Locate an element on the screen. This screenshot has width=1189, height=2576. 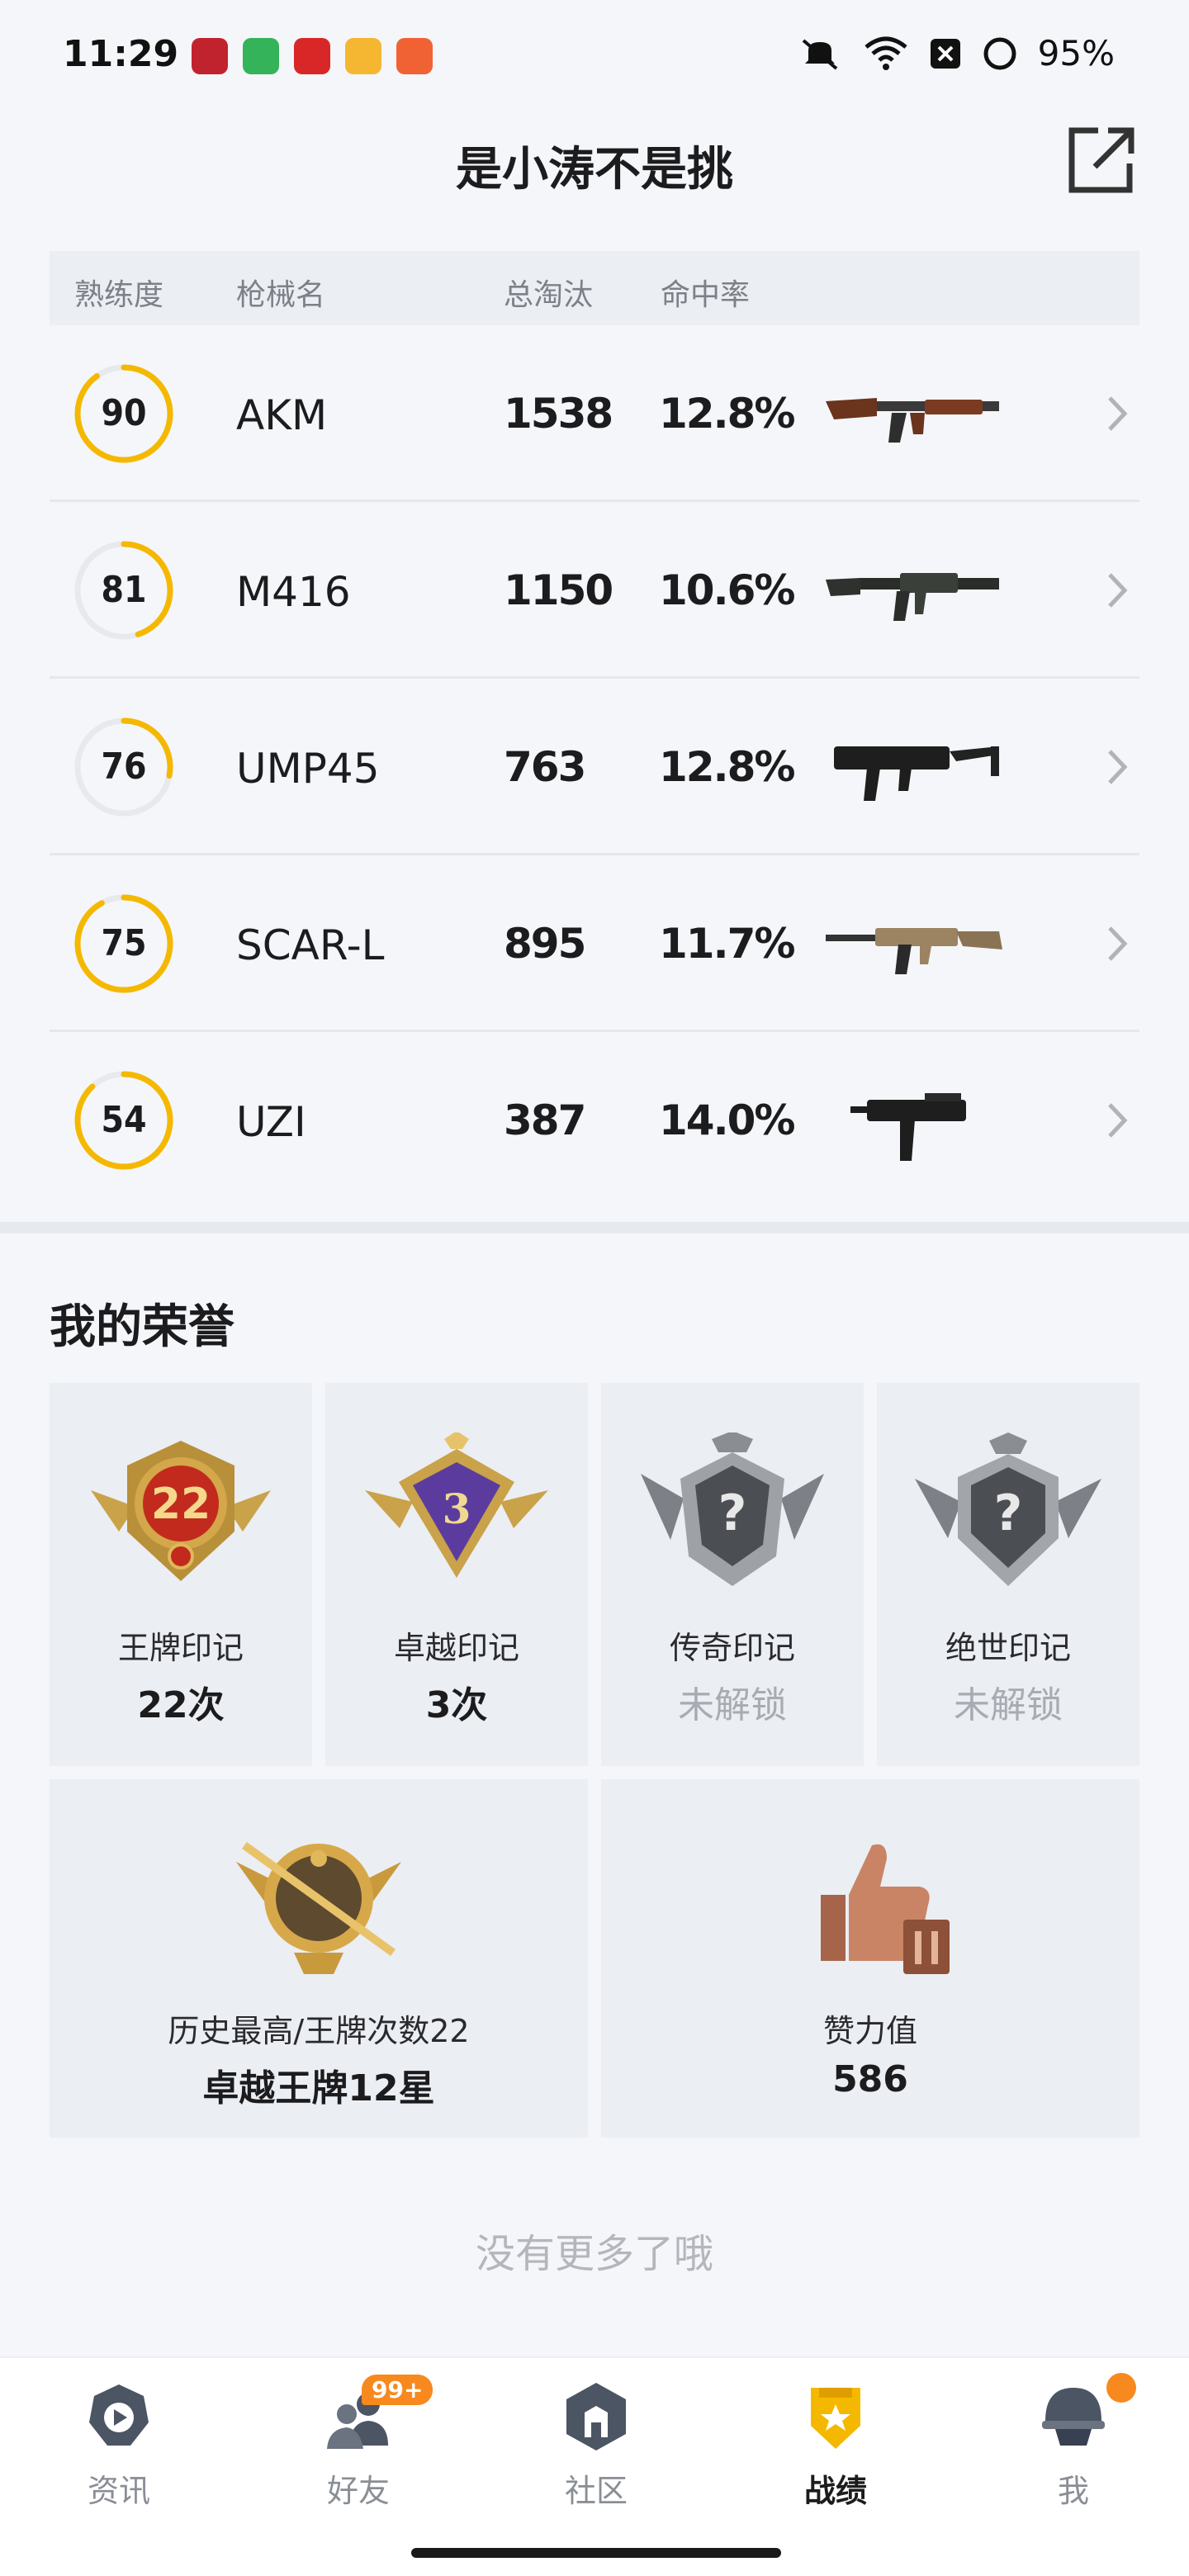
likes-card: 赞力值 586 is located at coordinates (870, 1958).